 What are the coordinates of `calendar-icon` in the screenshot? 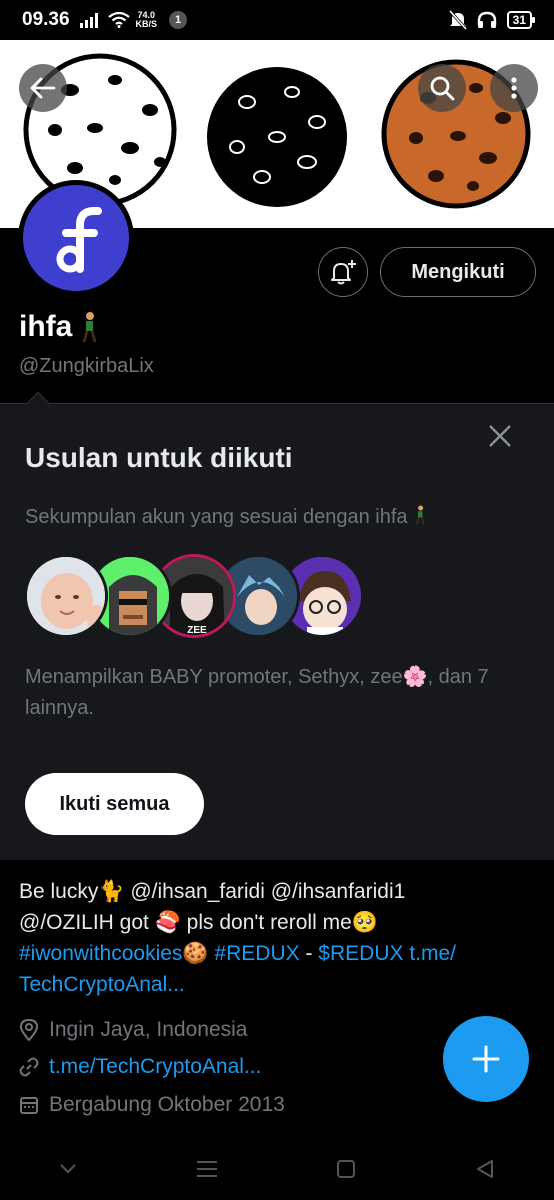 It's located at (29, 1105).